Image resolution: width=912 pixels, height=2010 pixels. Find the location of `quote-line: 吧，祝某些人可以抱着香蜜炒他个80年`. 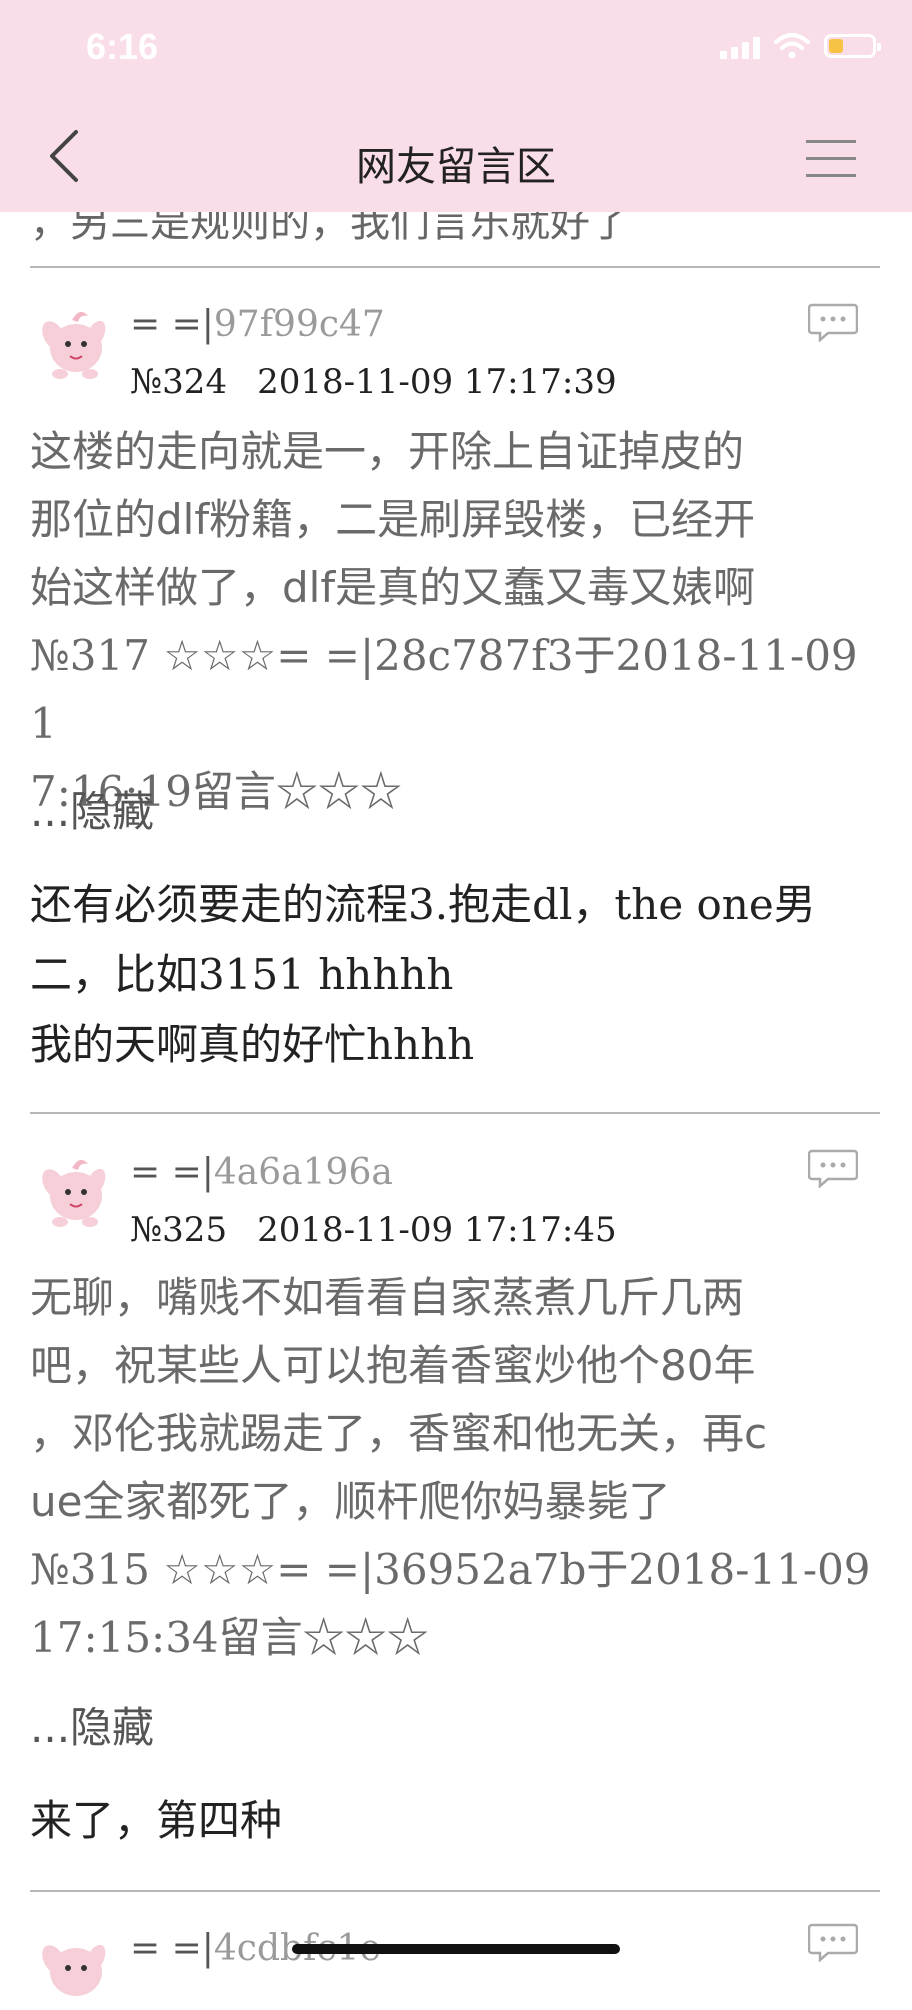

quote-line: 吧，祝某些人可以抱着香蜜炒他个80年 is located at coordinates (393, 1365).